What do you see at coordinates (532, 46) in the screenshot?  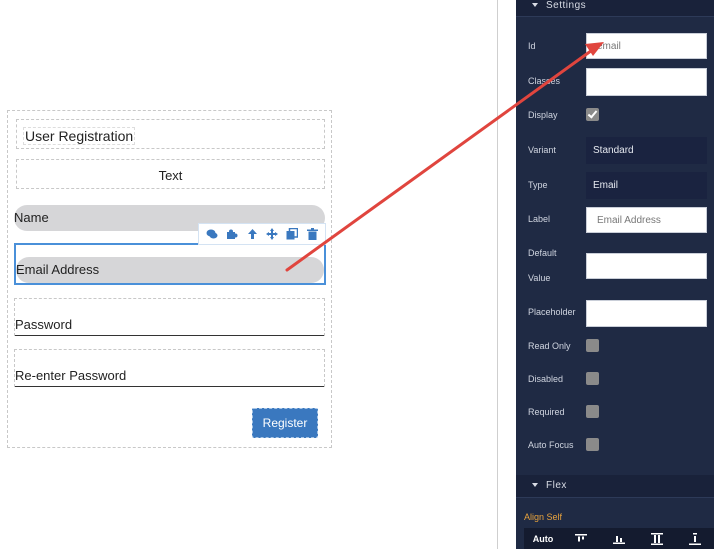 I see `id-label: Id` at bounding box center [532, 46].